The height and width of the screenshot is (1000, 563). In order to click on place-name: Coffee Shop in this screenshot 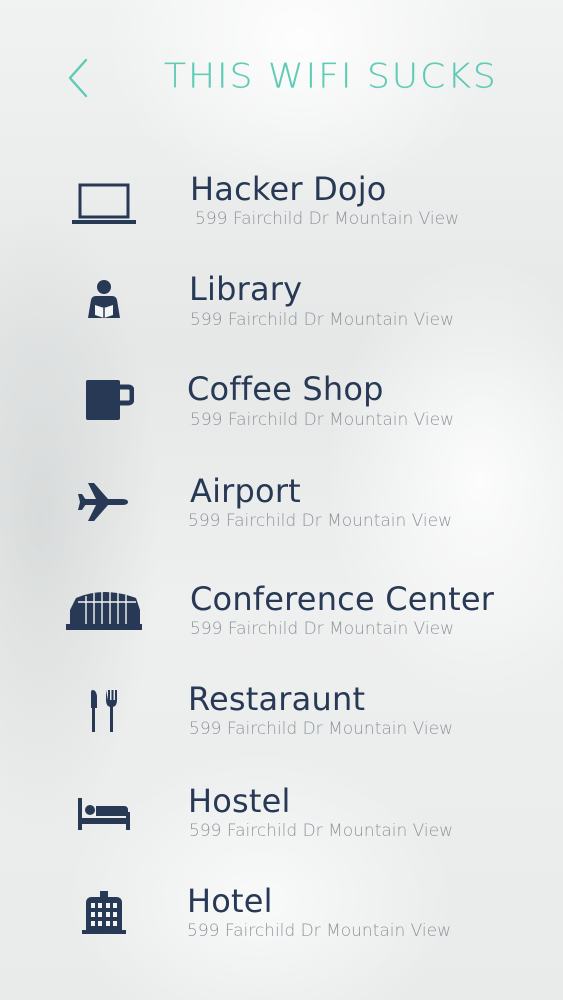, I will do `click(285, 389)`.